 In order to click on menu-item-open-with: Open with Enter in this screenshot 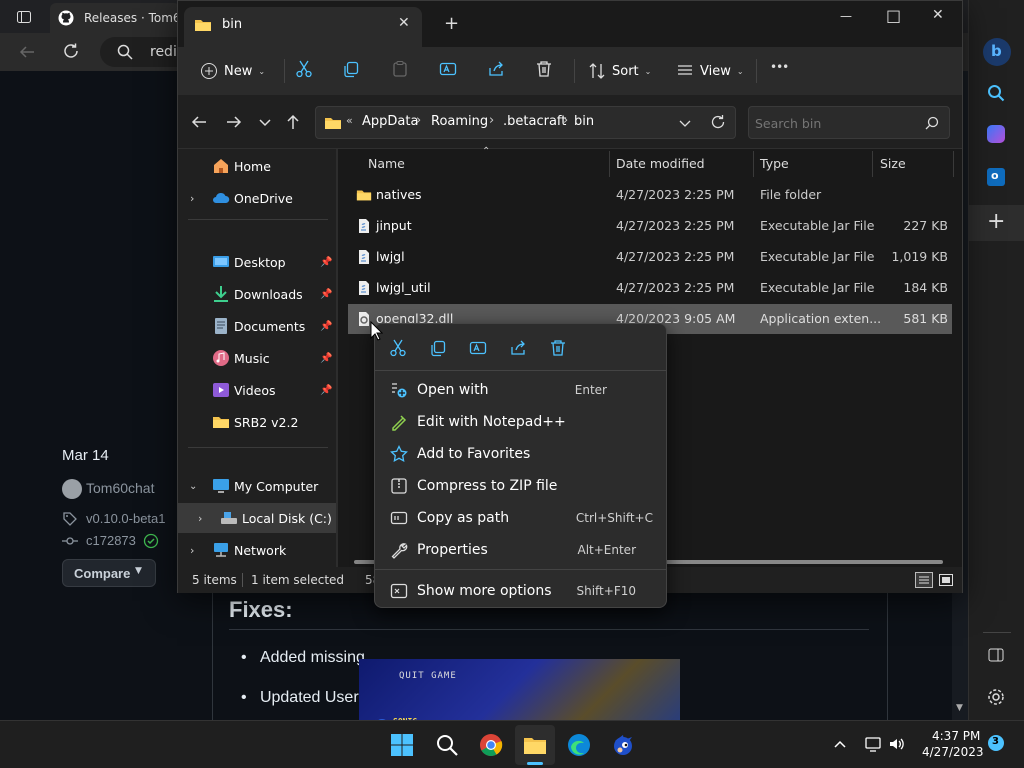, I will do `click(520, 390)`.